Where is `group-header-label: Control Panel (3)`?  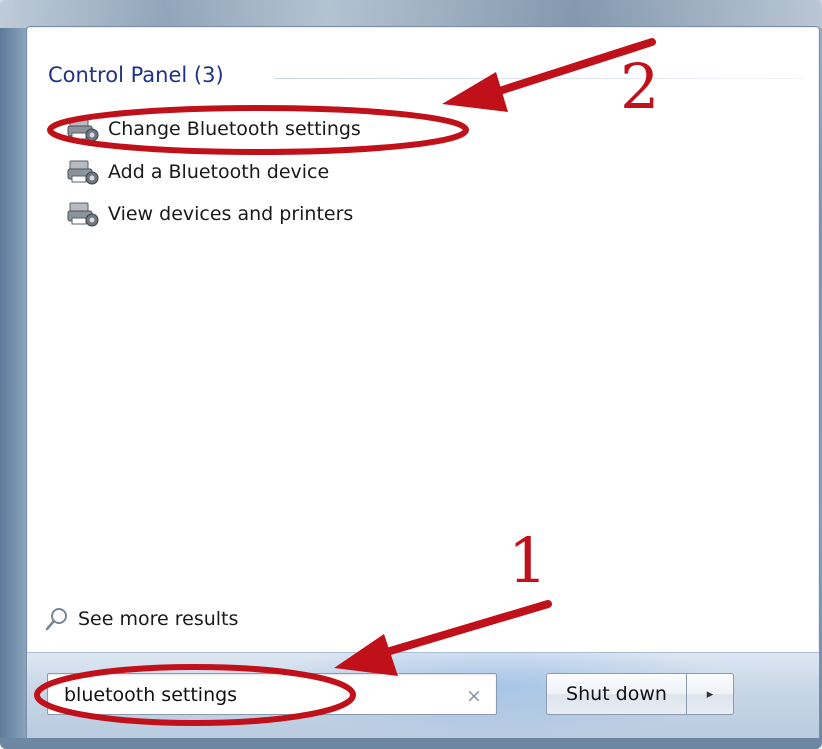
group-header-label: Control Panel (3) is located at coordinates (136, 75).